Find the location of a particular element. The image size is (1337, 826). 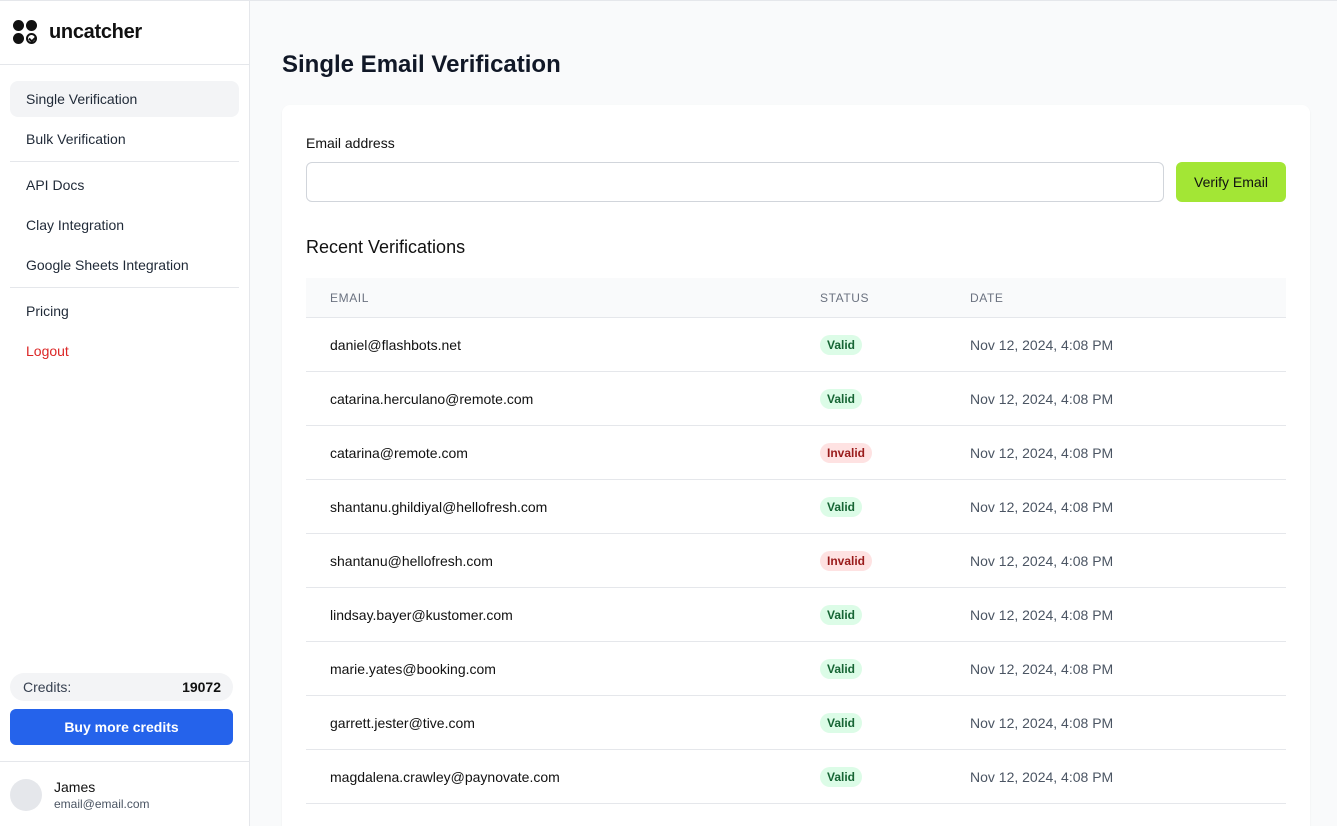

user-name: James is located at coordinates (75, 786).